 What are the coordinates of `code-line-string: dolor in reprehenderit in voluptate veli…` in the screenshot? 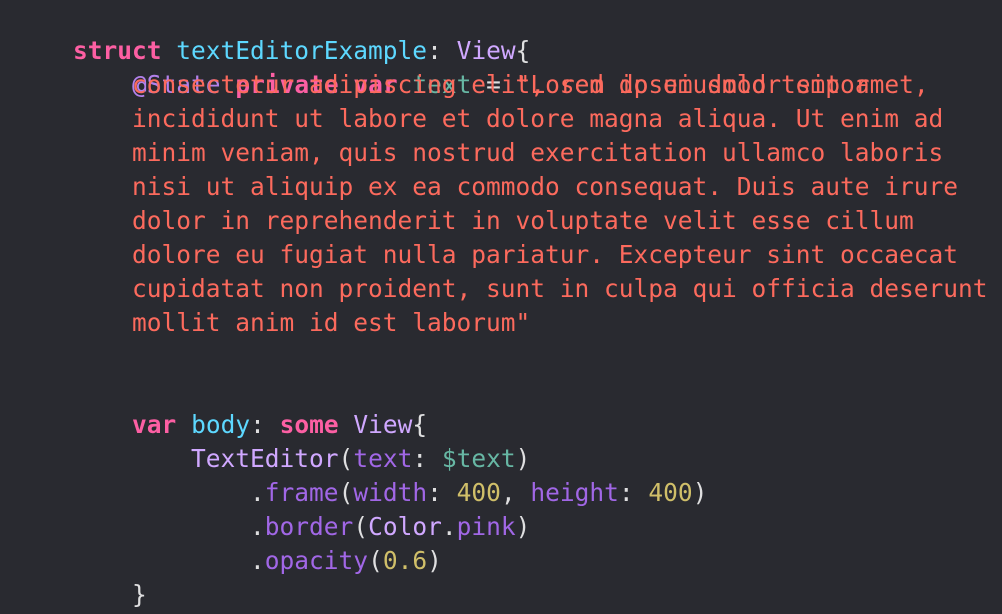 It's located at (508, 221).